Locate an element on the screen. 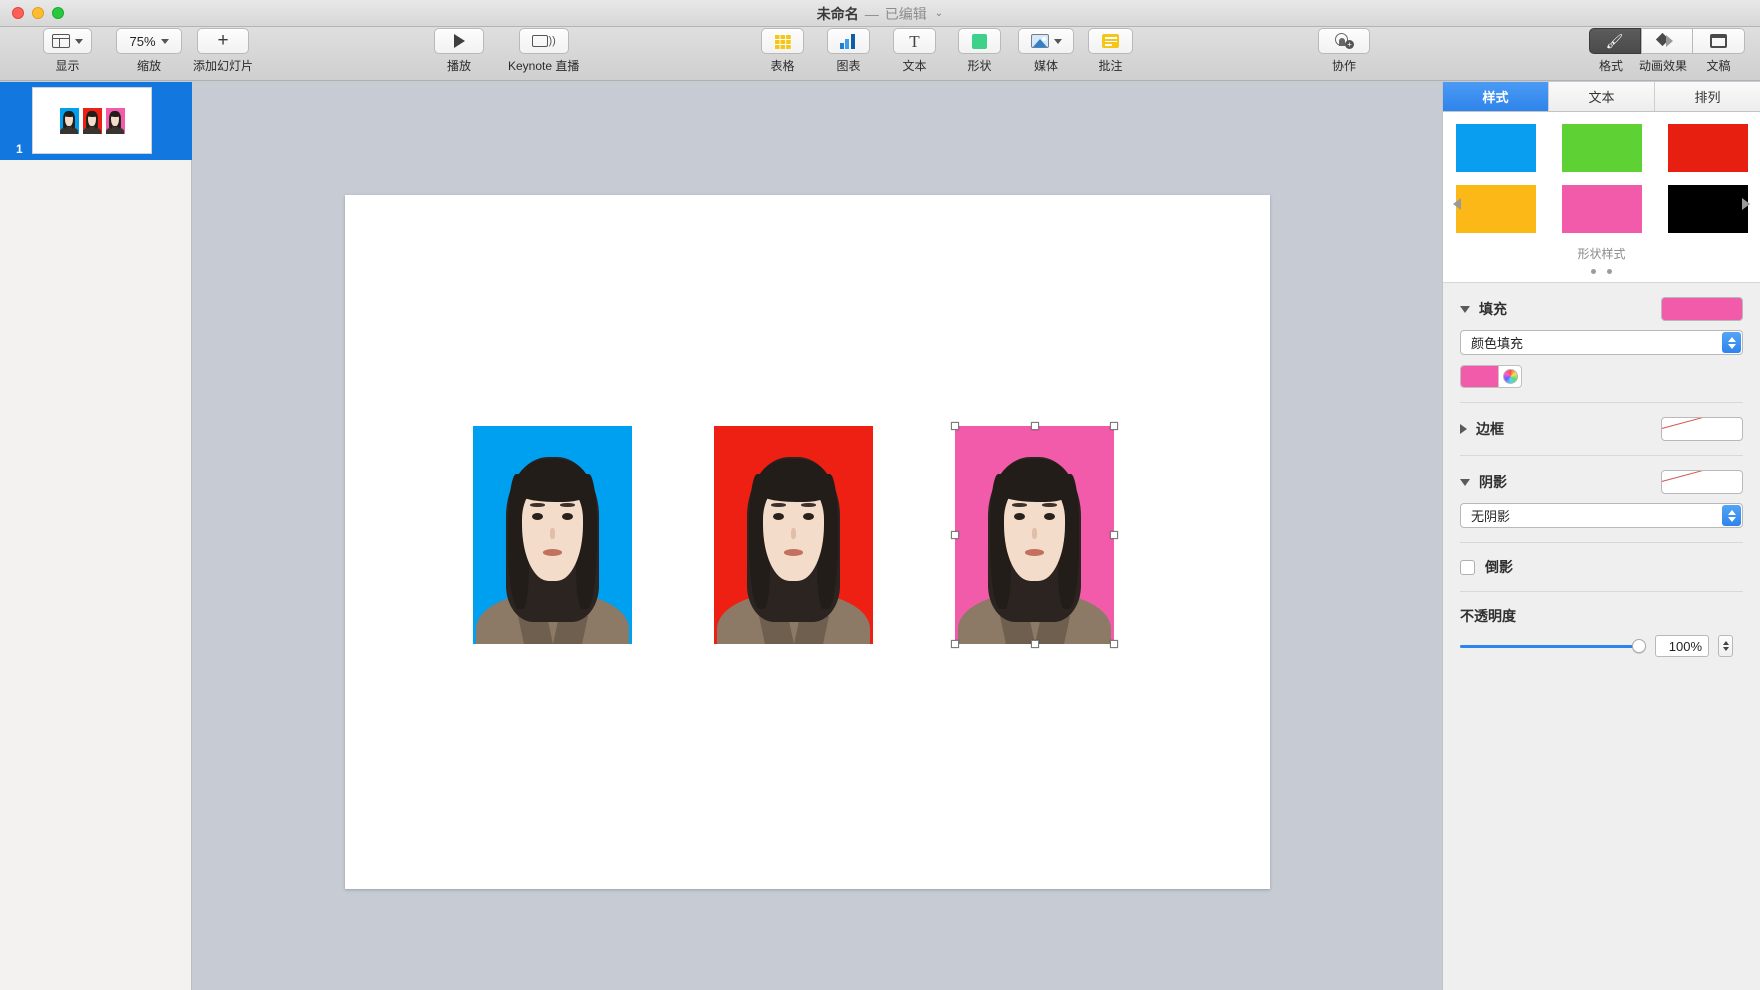  disclosure-triangle-closed-icon is located at coordinates (1463, 429).